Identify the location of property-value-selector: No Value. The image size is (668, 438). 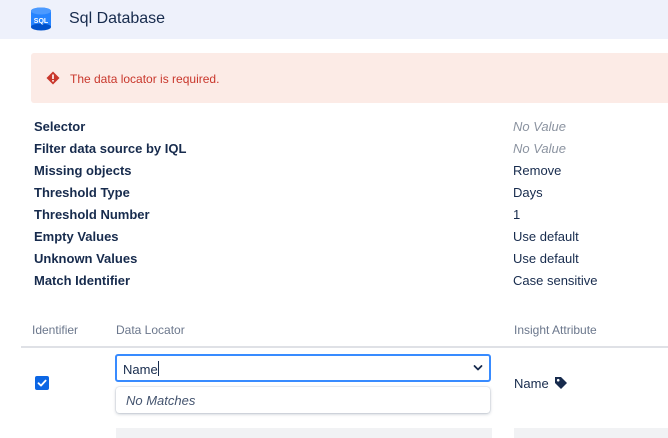
(539, 126).